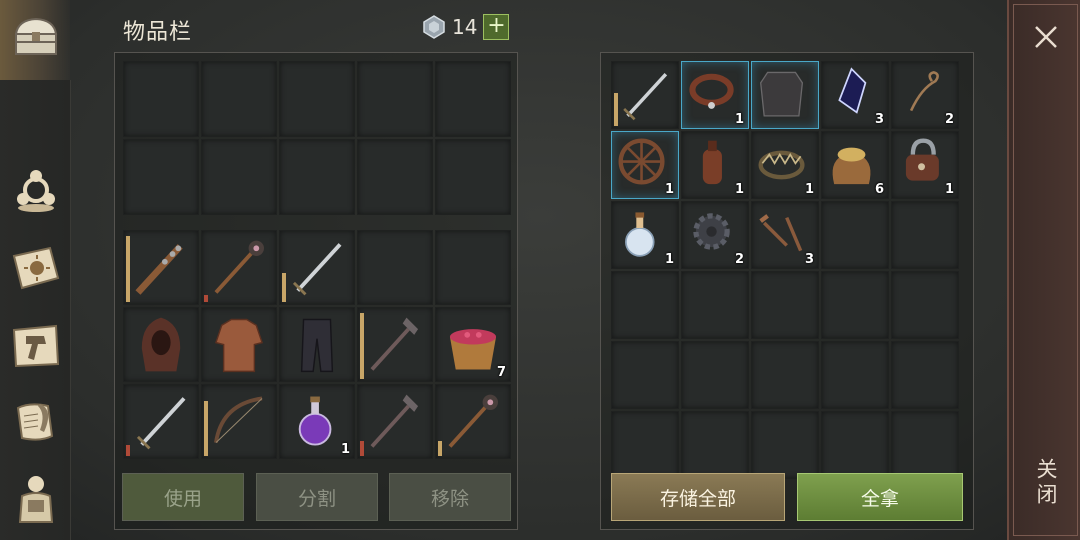 This screenshot has width=1080, height=540. I want to click on container-slot-gear: 2, so click(715, 235).